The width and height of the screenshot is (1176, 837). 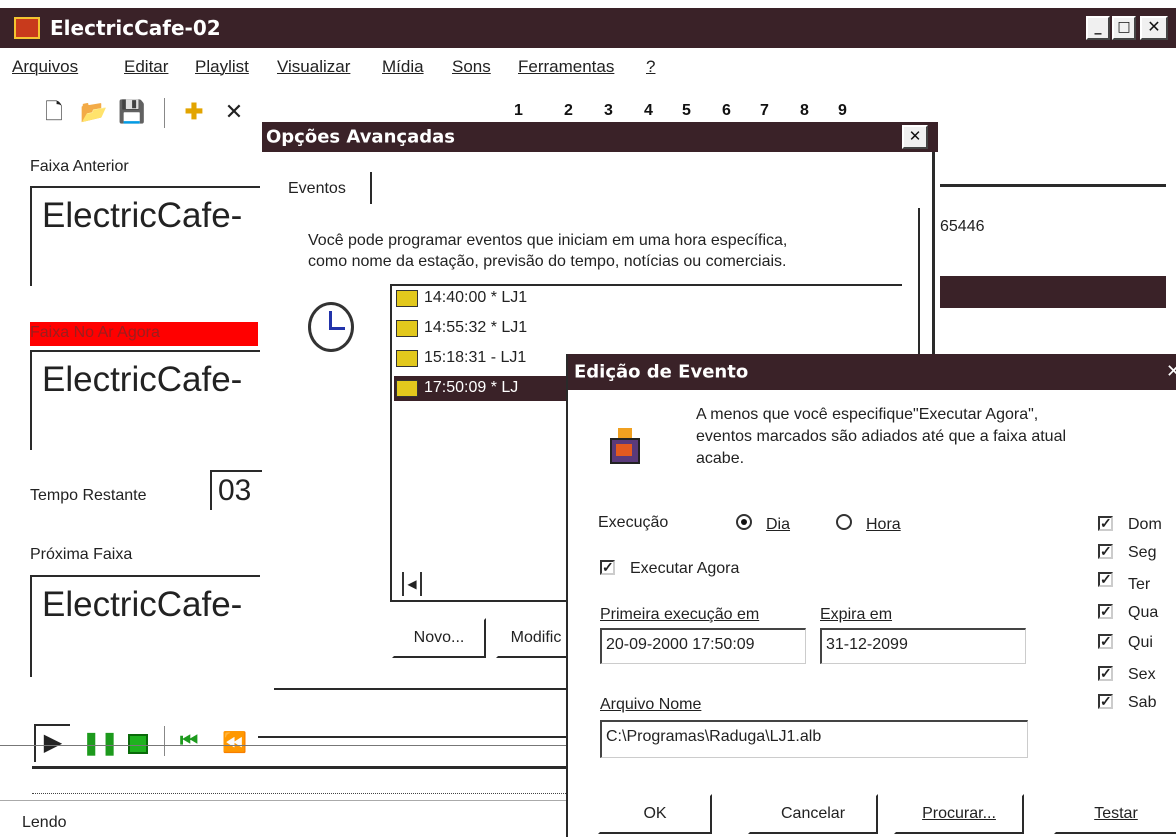 What do you see at coordinates (331, 327) in the screenshot?
I see `clock-icon` at bounding box center [331, 327].